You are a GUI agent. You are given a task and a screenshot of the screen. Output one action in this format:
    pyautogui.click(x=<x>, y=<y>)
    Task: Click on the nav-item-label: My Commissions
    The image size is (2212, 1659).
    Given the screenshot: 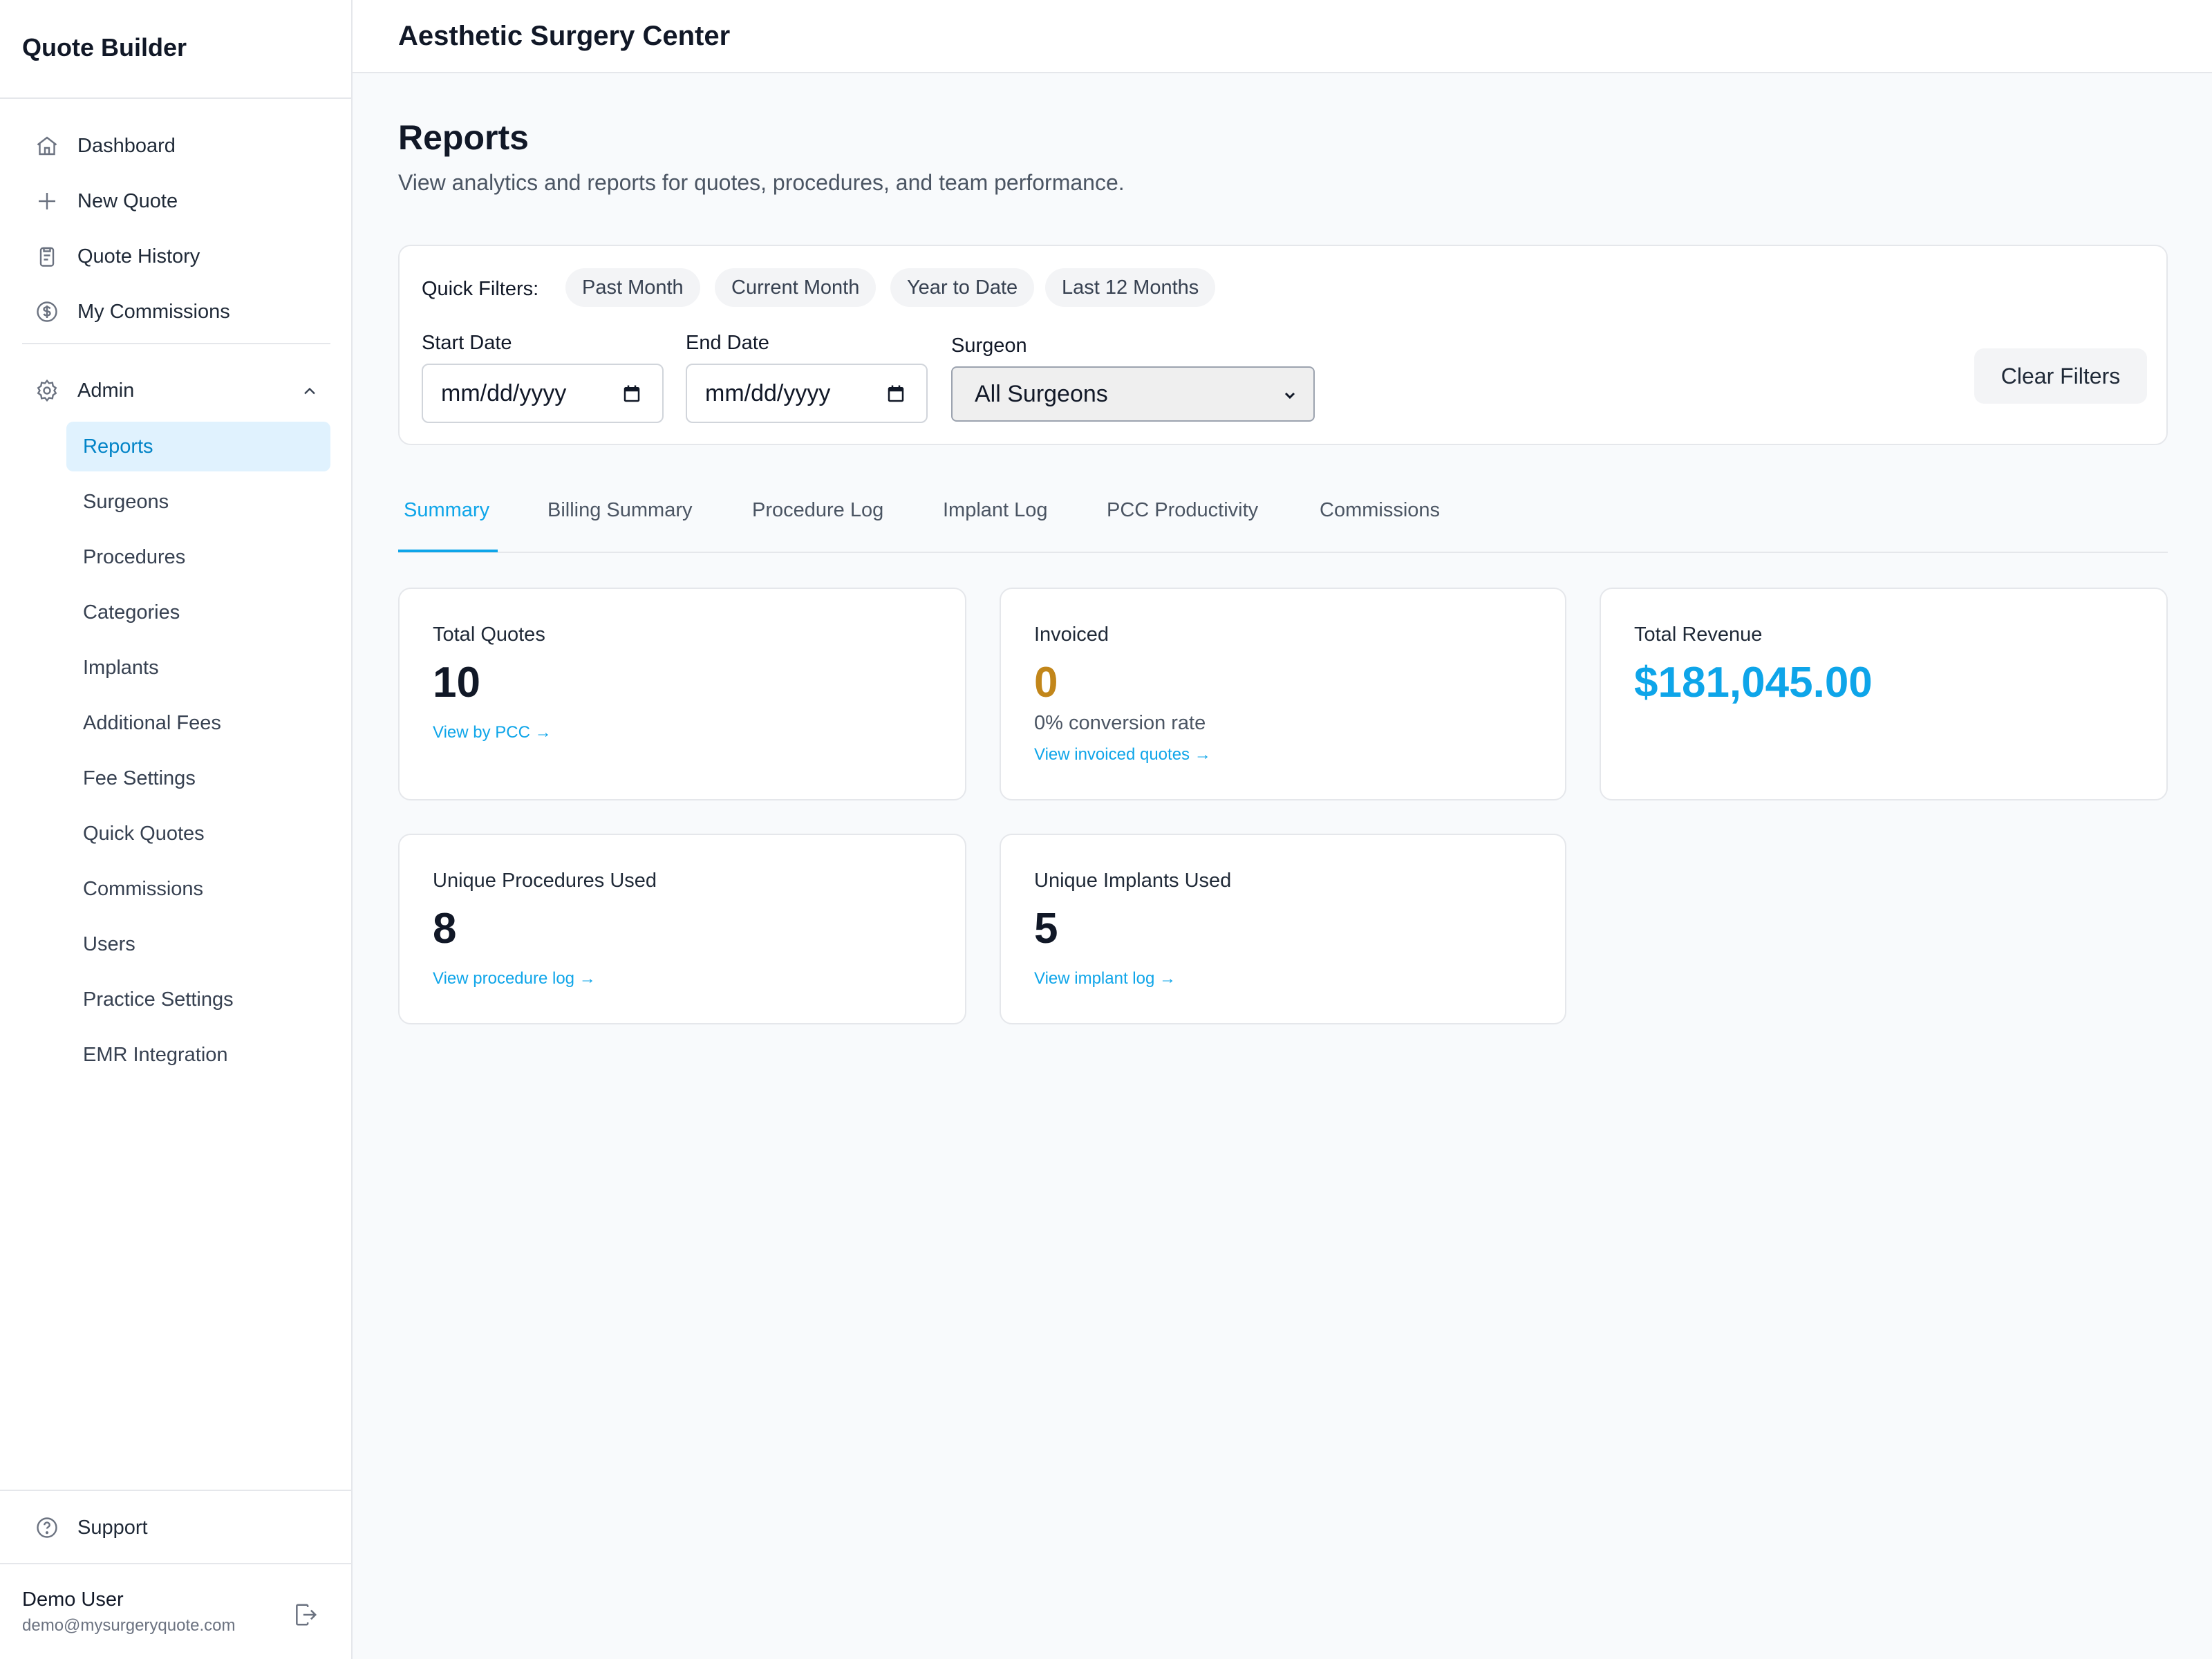 What is the action you would take?
    pyautogui.click(x=153, y=311)
    